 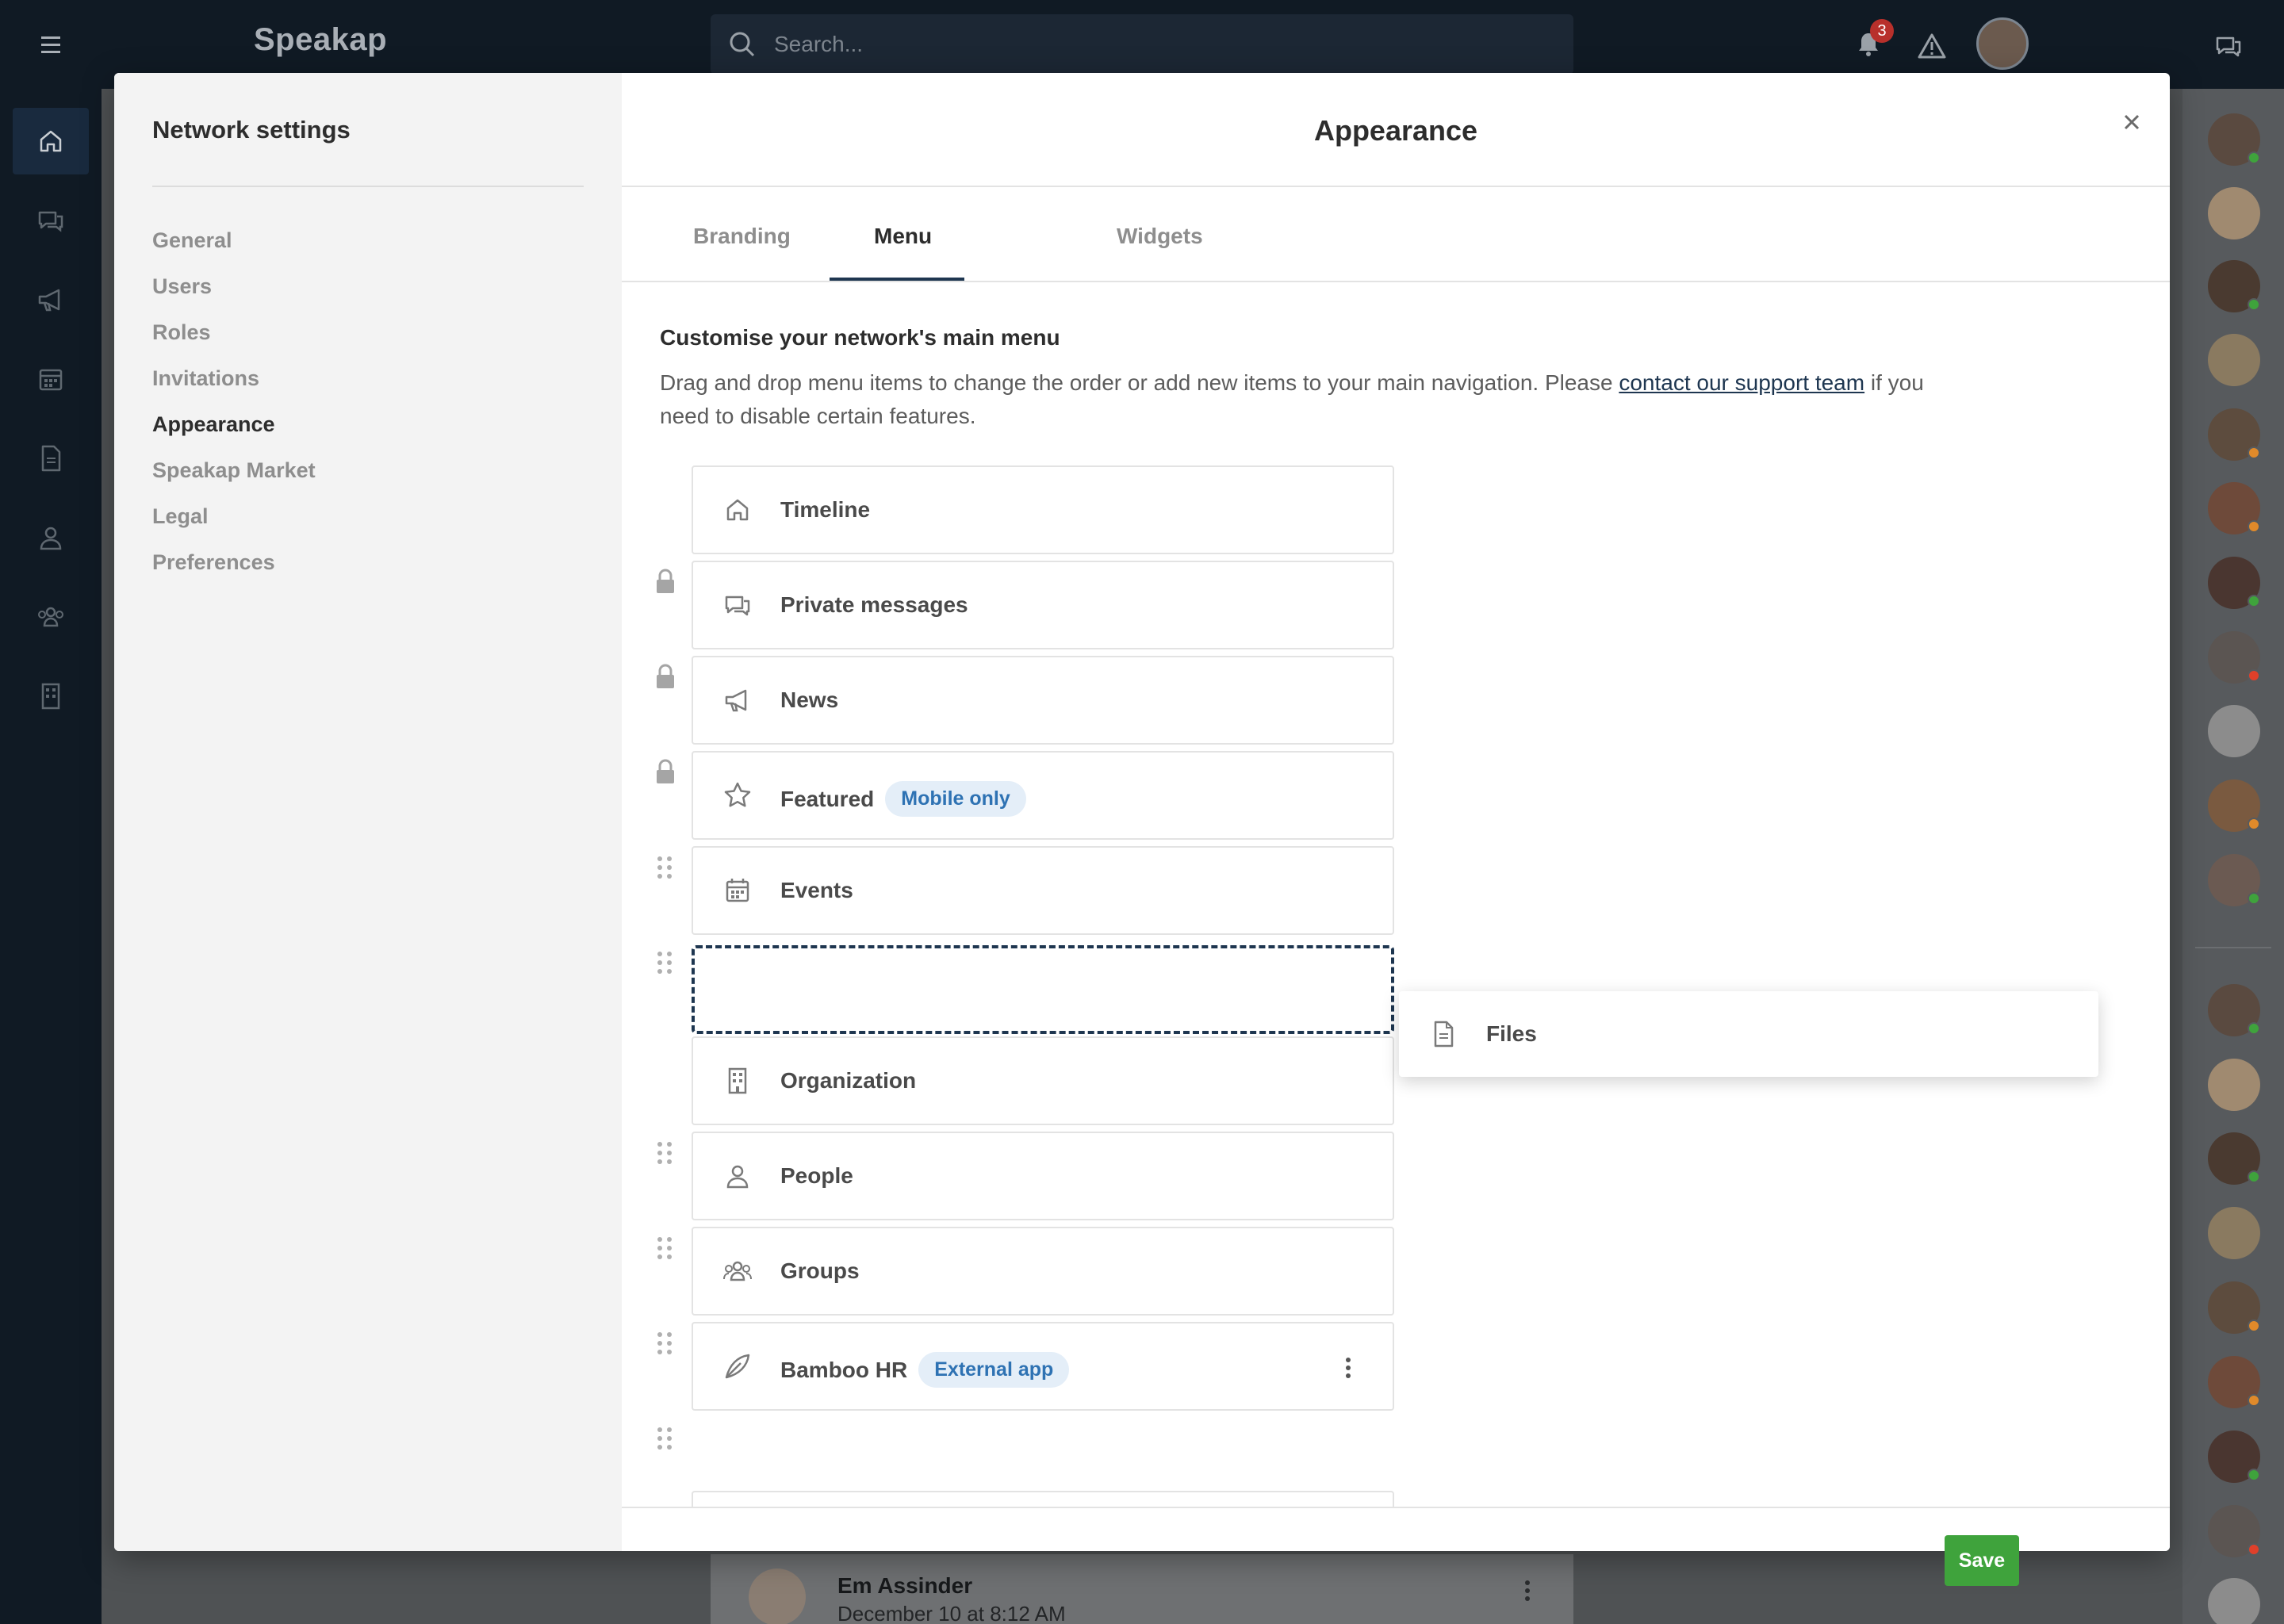 What do you see at coordinates (737, 1366) in the screenshot?
I see `leaf-icon` at bounding box center [737, 1366].